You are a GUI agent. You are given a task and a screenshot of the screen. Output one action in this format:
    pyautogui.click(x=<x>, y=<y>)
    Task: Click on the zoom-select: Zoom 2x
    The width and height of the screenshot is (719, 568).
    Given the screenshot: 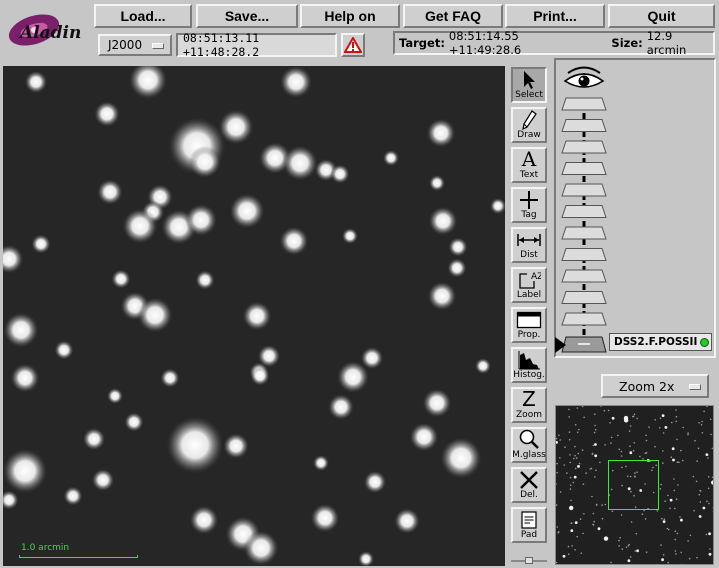 What is the action you would take?
    pyautogui.click(x=655, y=386)
    